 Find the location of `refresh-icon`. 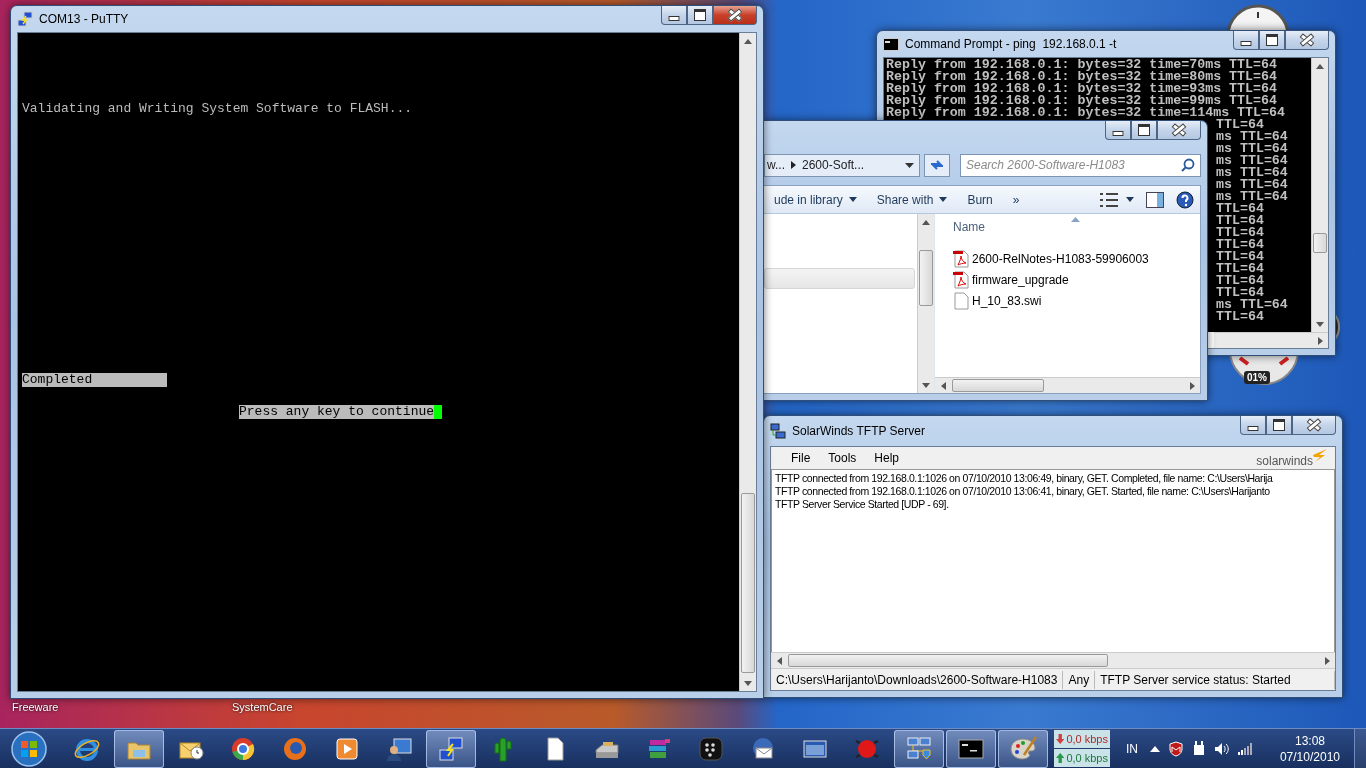

refresh-icon is located at coordinates (937, 165).